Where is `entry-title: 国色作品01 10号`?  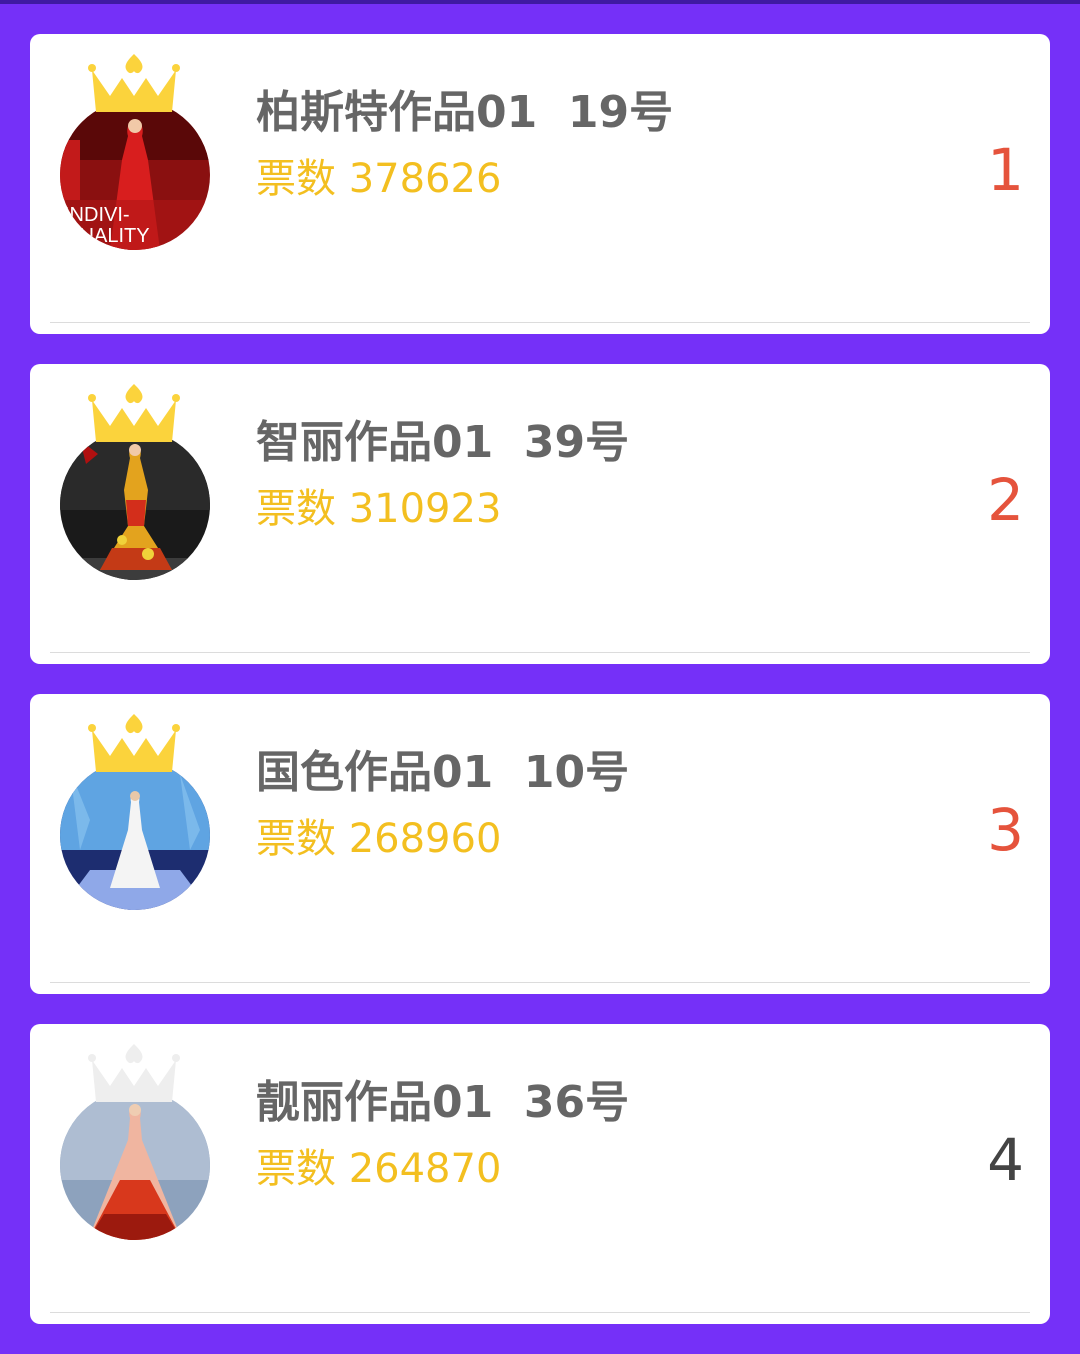 entry-title: 国色作品01 10号 is located at coordinates (443, 772).